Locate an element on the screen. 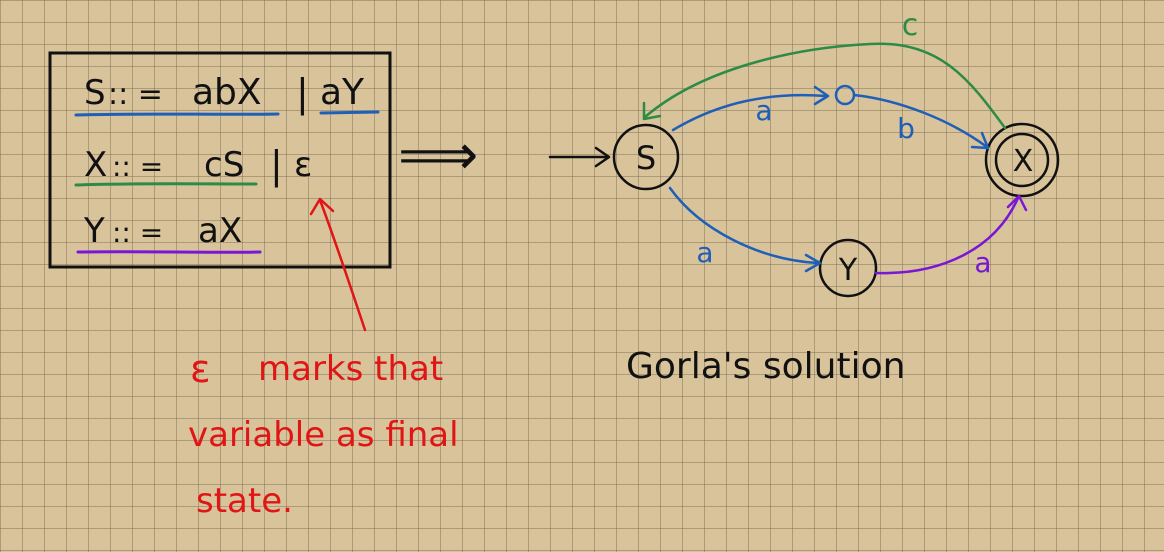 The height and width of the screenshot is (552, 1164). annotation-line-3: state. is located at coordinates (244, 501).